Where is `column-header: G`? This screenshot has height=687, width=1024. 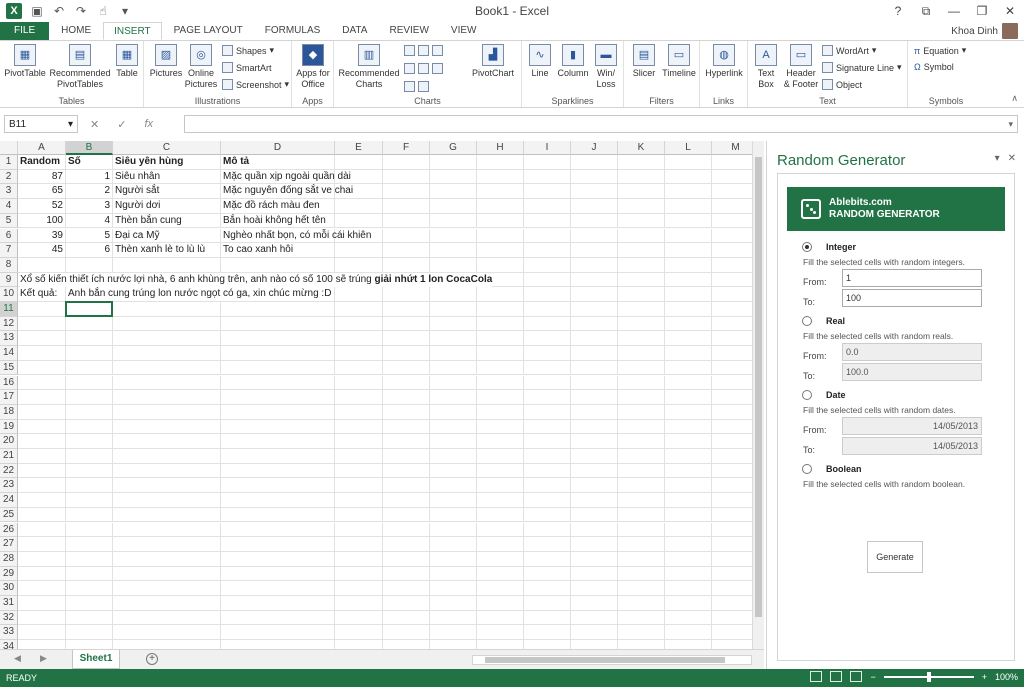 column-header: G is located at coordinates (453, 148).